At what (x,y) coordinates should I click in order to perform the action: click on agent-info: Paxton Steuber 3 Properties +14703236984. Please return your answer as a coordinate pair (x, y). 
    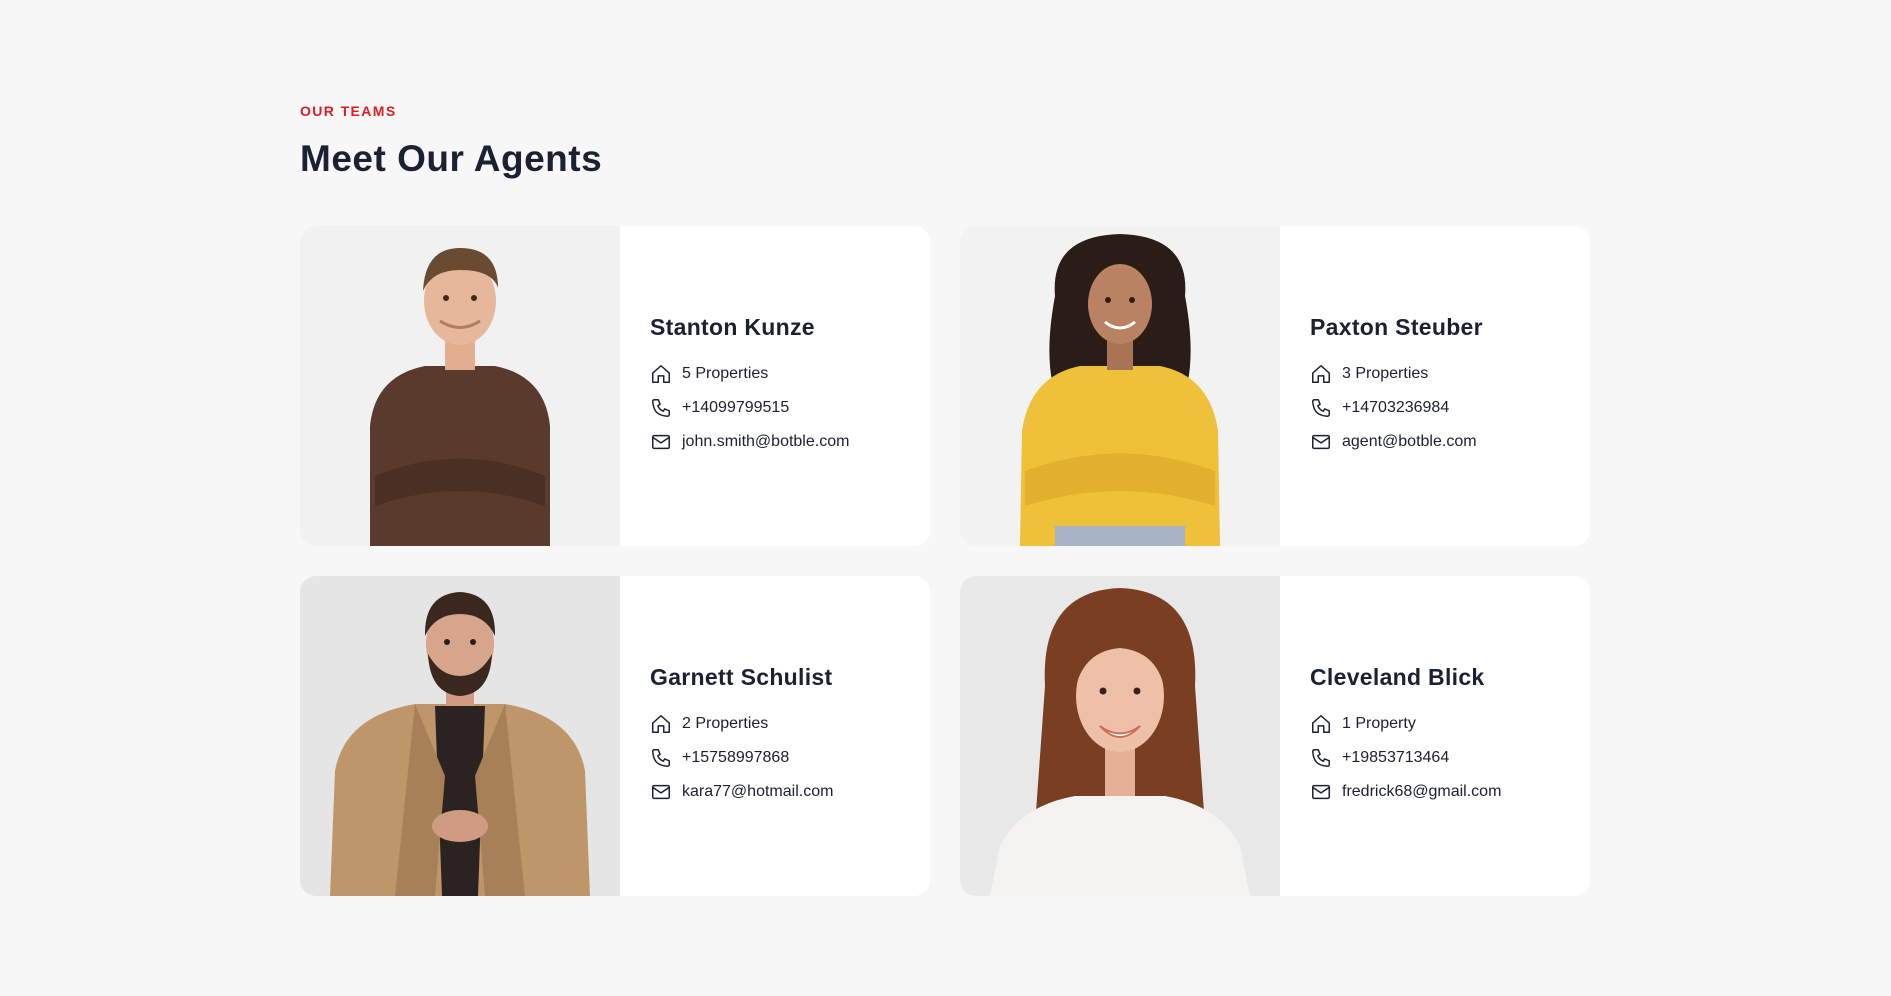
    Looking at the image, I should click on (1381, 386).